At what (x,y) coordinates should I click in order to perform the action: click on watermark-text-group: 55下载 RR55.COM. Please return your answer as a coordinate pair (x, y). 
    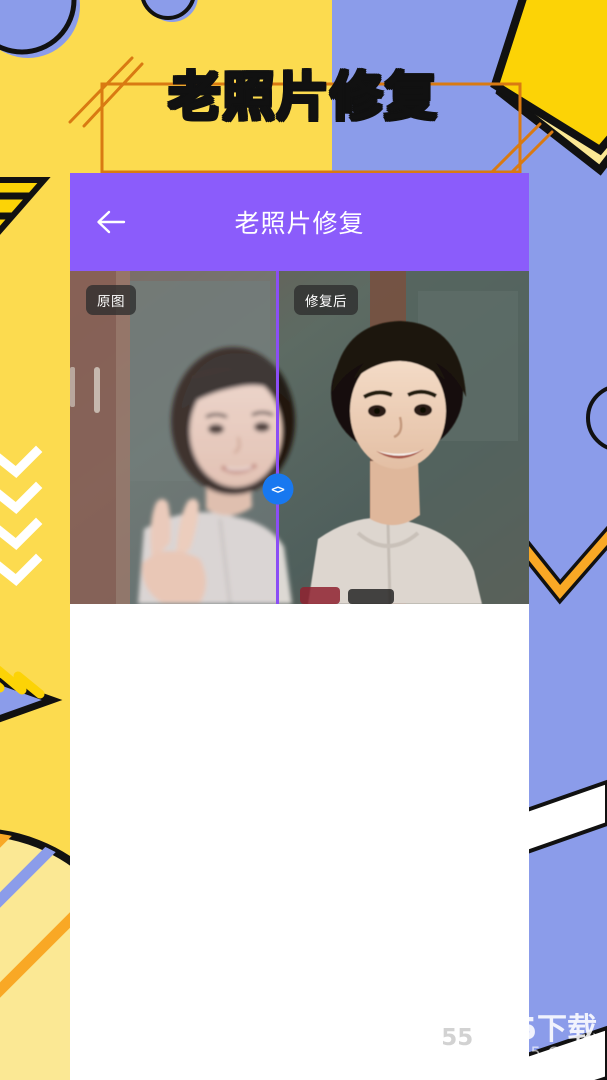
    Looking at the image, I should click on (546, 1038).